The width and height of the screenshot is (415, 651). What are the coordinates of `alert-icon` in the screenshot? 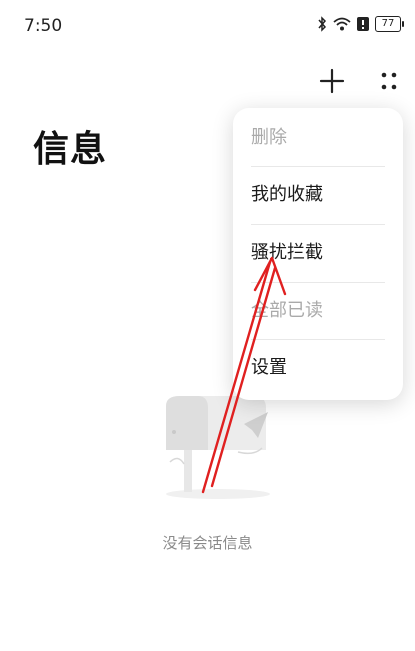 It's located at (363, 24).